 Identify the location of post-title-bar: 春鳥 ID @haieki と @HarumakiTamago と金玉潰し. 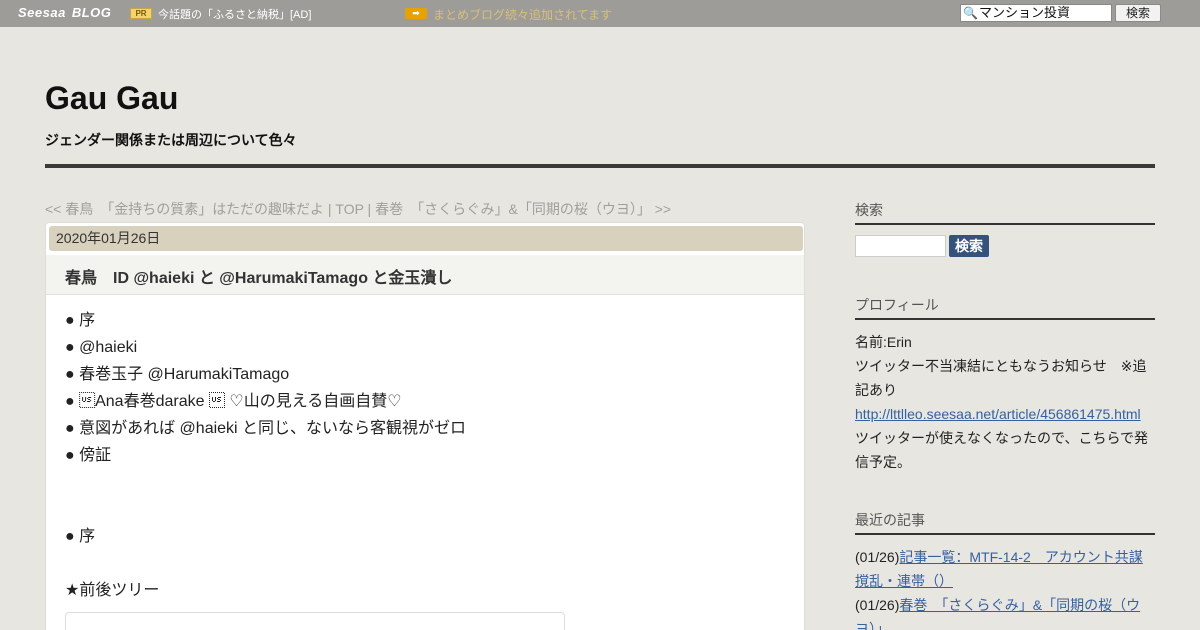
(425, 275).